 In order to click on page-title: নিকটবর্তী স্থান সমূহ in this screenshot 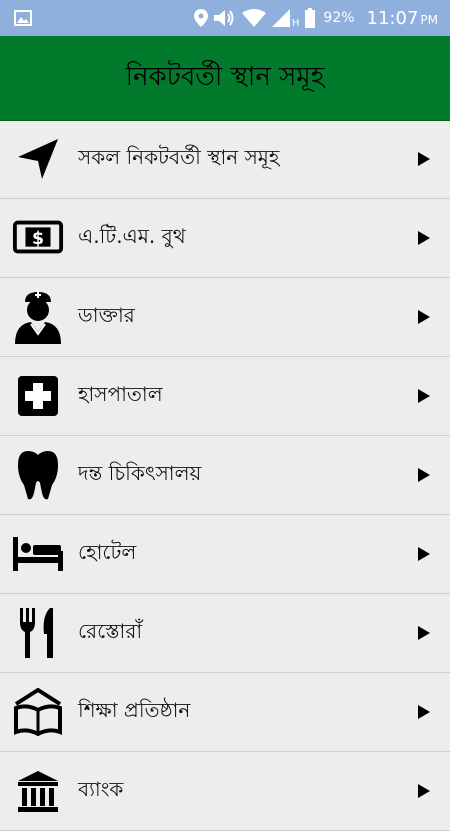, I will do `click(225, 77)`.